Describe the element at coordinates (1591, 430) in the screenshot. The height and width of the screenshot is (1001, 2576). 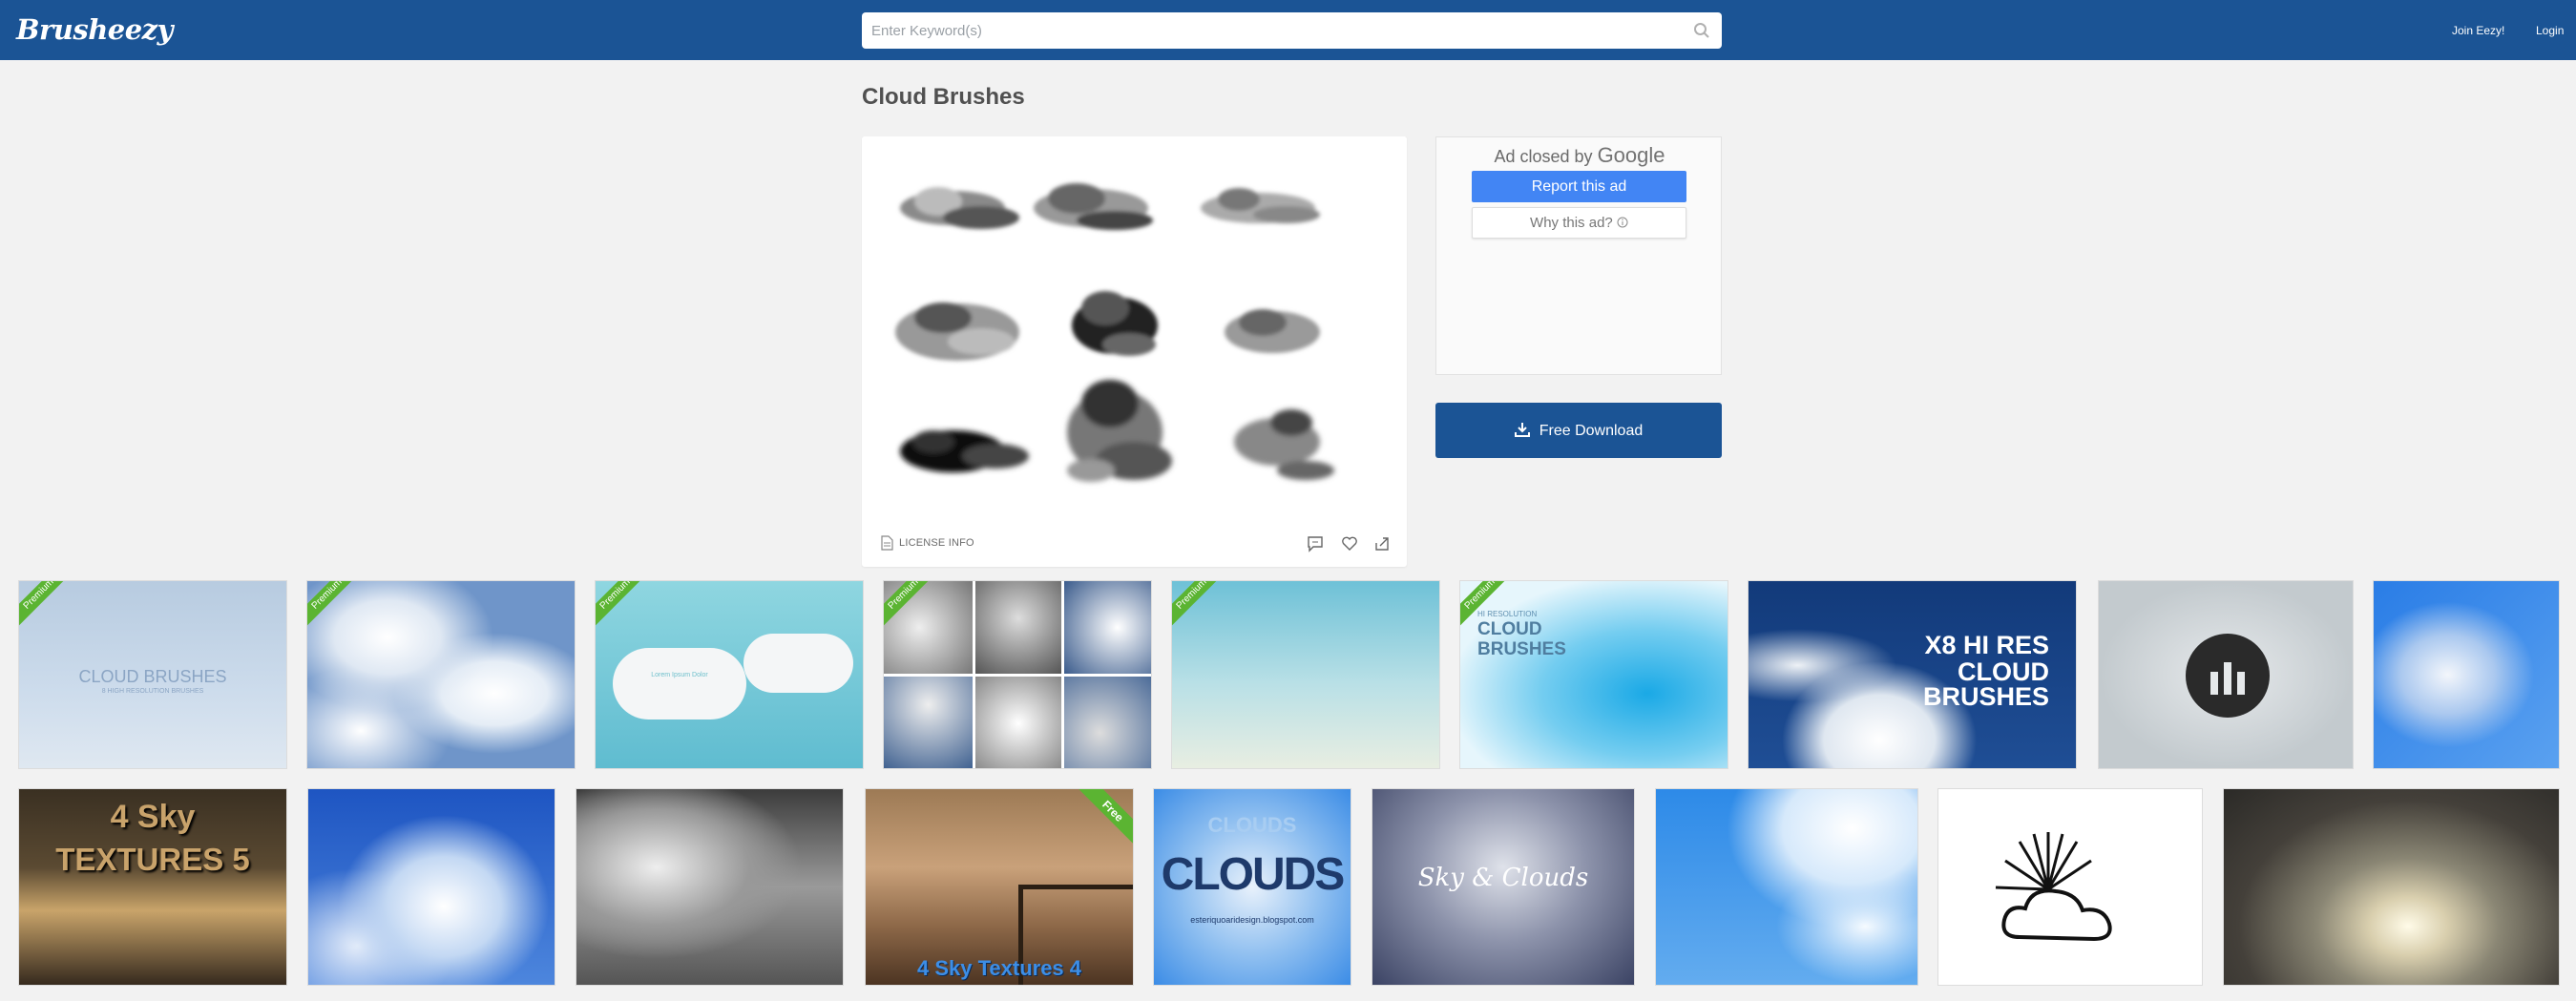
I see `download-label: Free Download` at that location.